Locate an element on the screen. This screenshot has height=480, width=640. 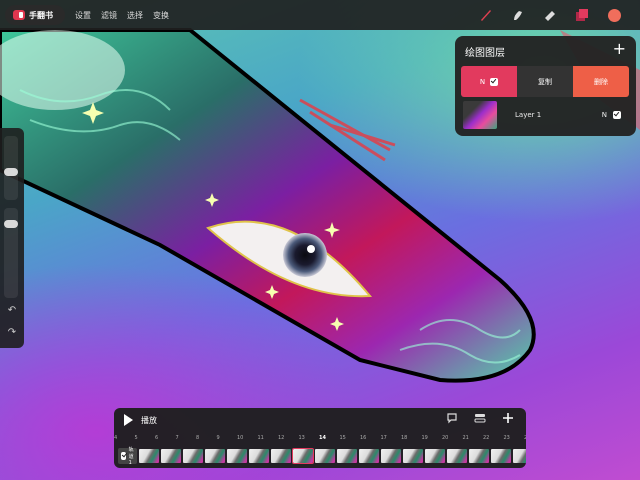
layers-tool is located at coordinates (582, 15).